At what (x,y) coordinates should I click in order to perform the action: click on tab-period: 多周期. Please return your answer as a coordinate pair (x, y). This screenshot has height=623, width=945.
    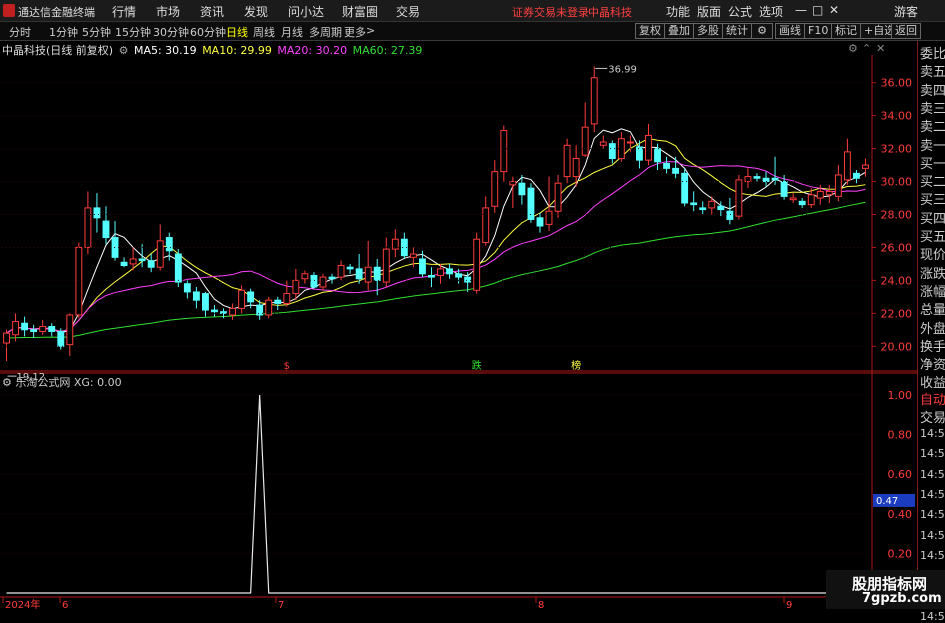
    Looking at the image, I should click on (325, 32).